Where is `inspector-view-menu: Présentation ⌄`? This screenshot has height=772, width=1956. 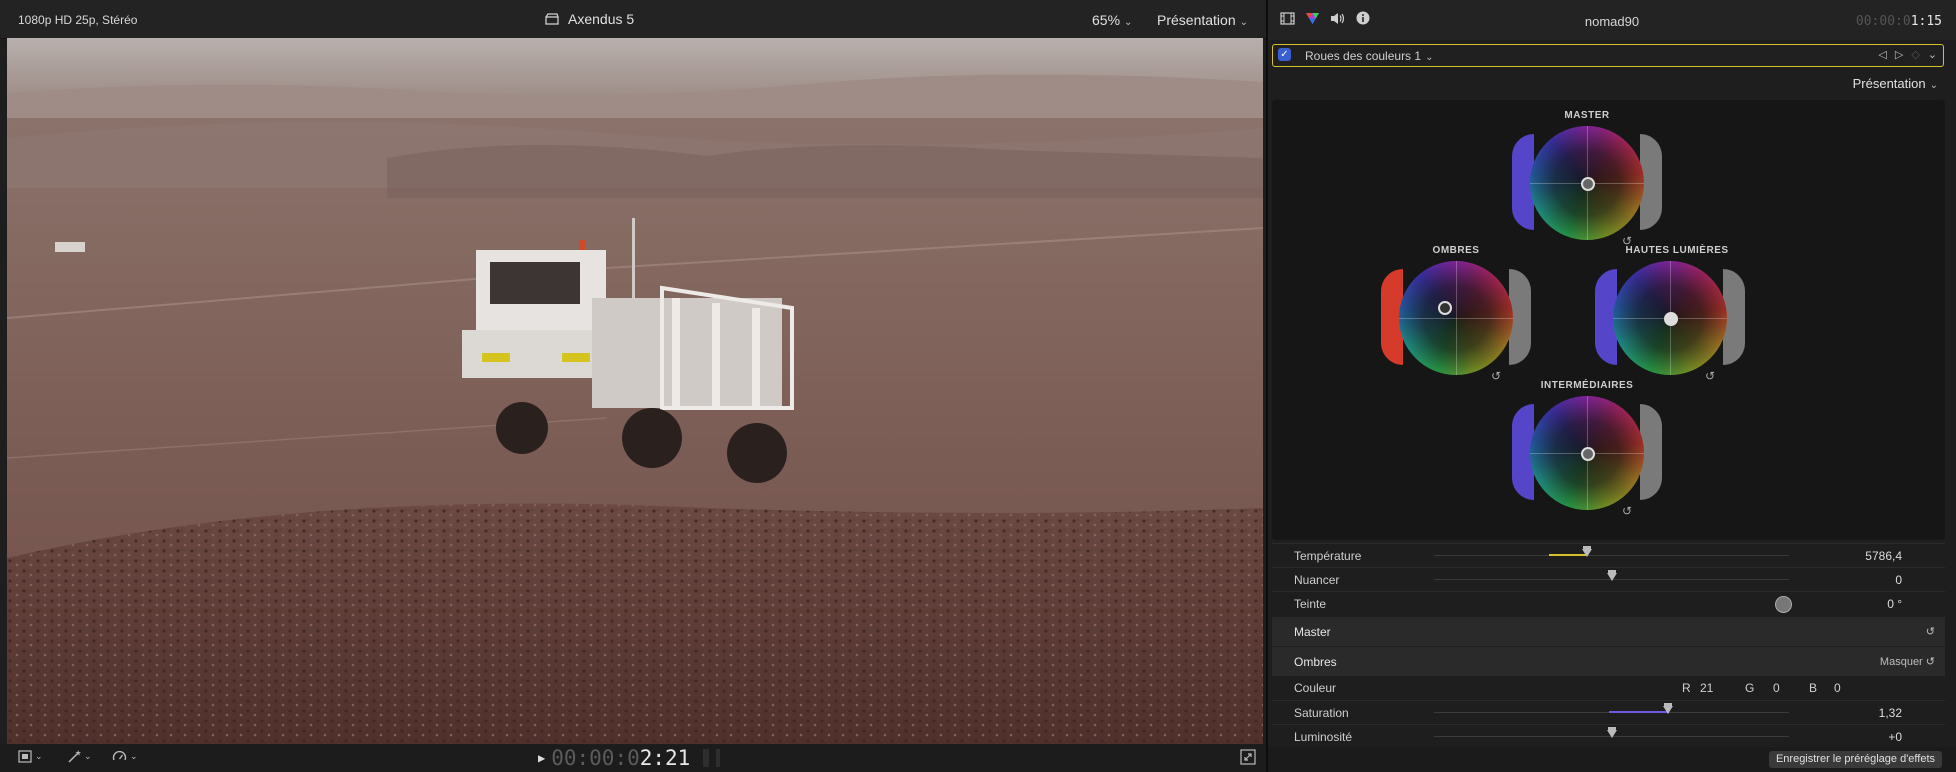
inspector-view-menu: Présentation ⌄ is located at coordinates (1895, 83).